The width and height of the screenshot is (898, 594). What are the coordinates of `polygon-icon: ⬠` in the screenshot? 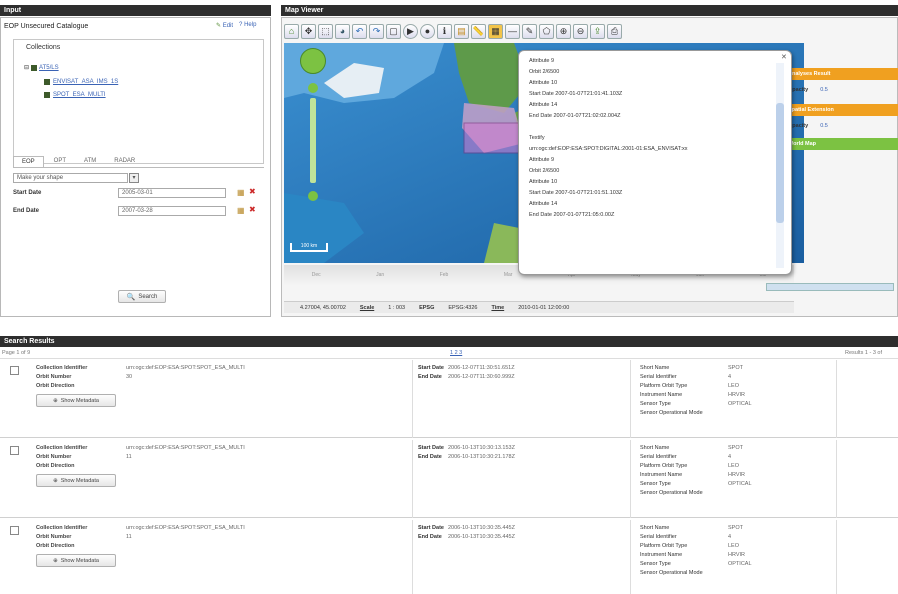 It's located at (546, 31).